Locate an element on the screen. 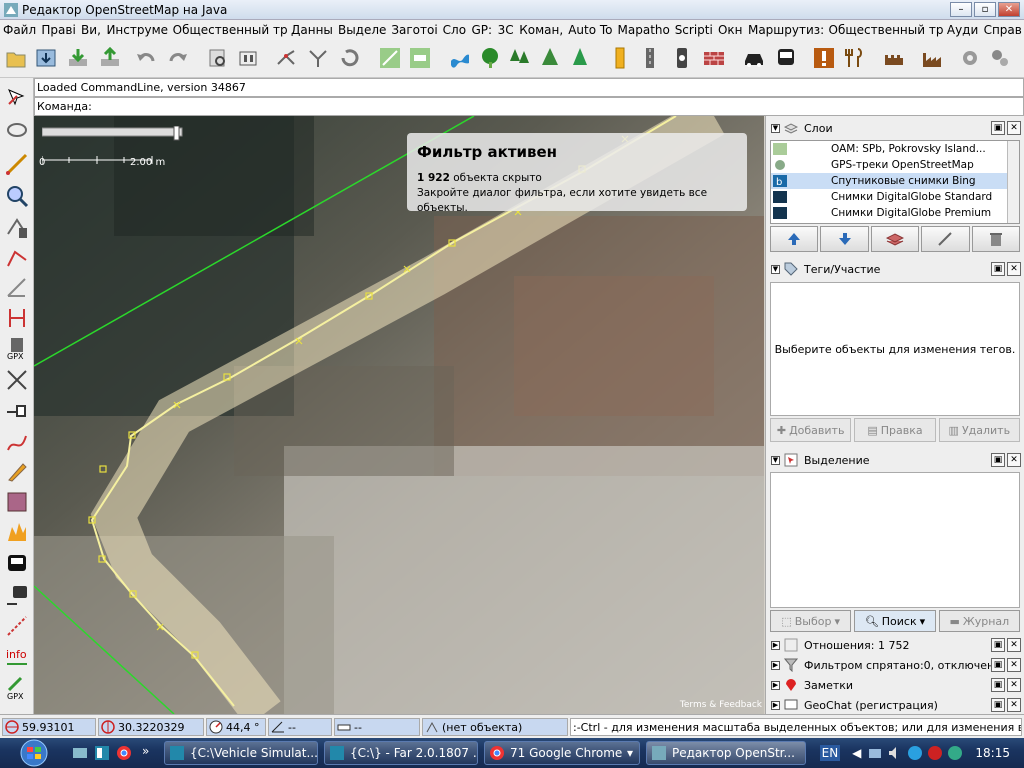  wood-icon is located at coordinates (550, 58).